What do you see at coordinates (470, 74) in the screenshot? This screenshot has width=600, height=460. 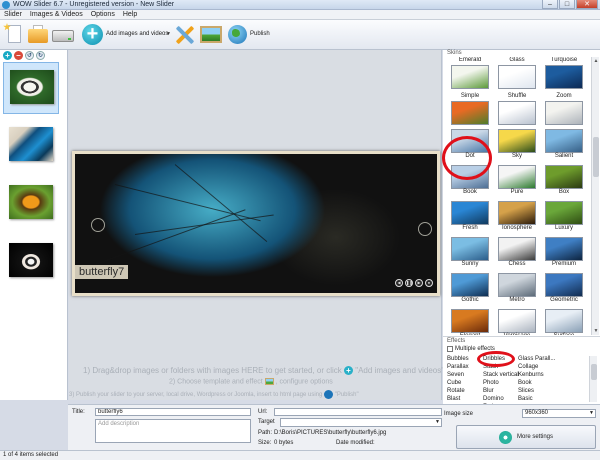 I see `skin-emerald: Emerald` at bounding box center [470, 74].